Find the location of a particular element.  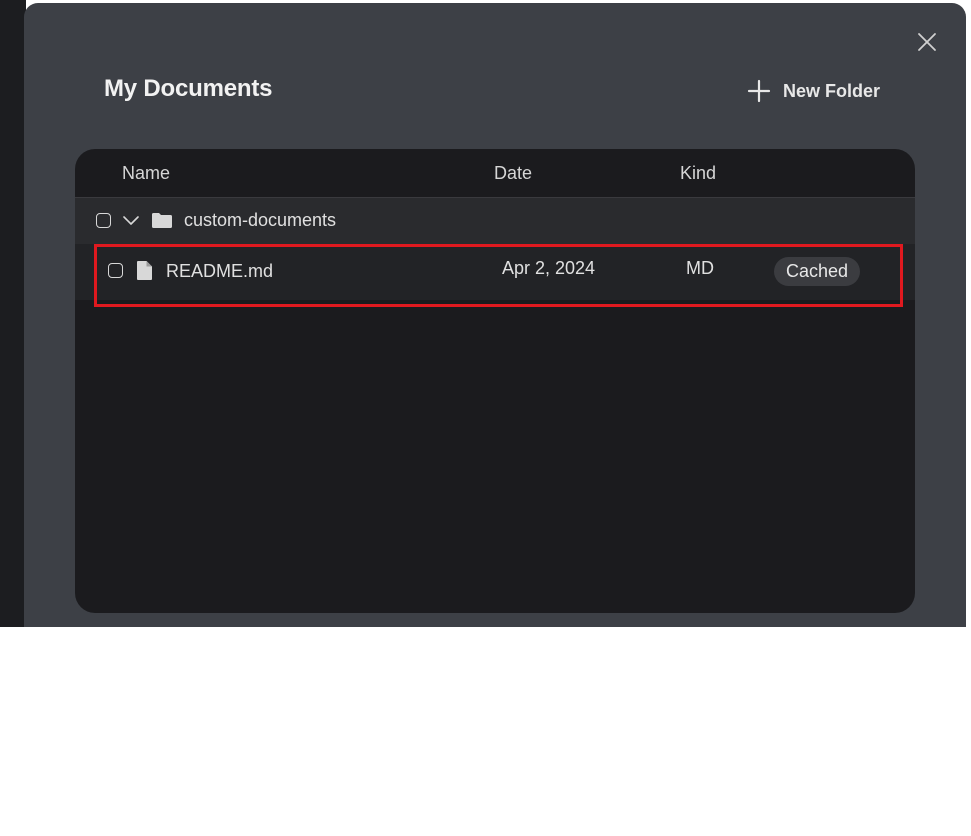

close-icon is located at coordinates (927, 42).